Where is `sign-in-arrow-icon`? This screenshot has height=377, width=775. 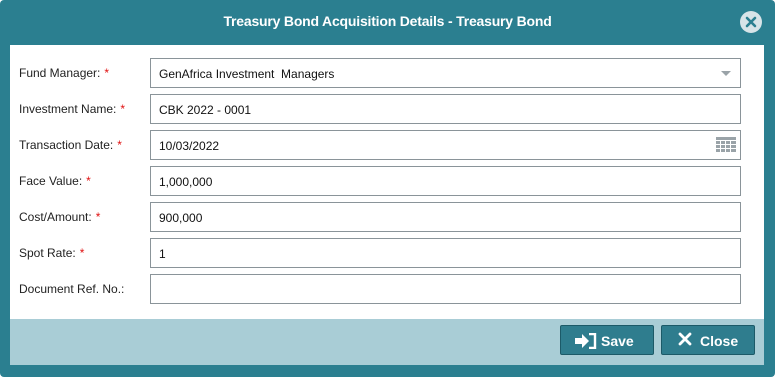 sign-in-arrow-icon is located at coordinates (586, 341).